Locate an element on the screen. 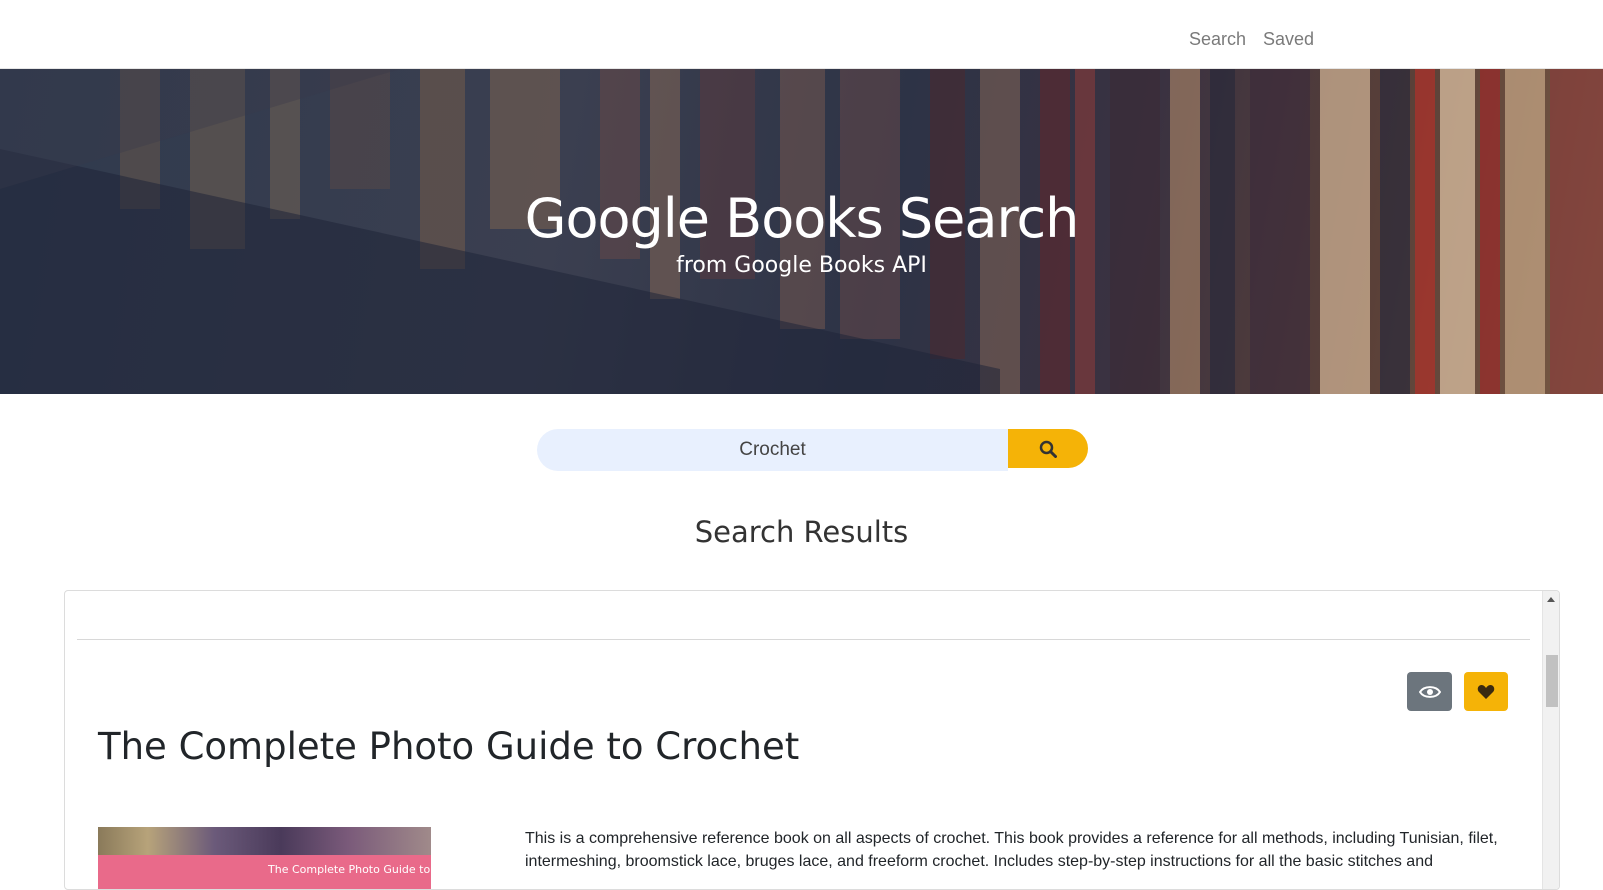  eye-icon is located at coordinates (1429, 691).